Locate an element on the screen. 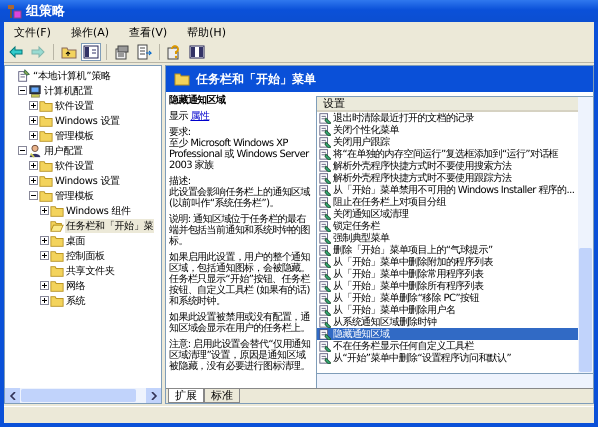 This screenshot has width=598, height=427. vertical-scrollbar is located at coordinates (585, 235).